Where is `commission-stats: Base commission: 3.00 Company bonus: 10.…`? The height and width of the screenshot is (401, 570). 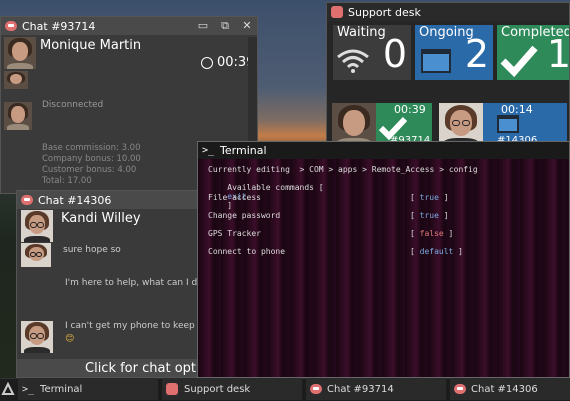
commission-stats: Base commission: 3.00 Company bonus: 10.… is located at coordinates (91, 165).